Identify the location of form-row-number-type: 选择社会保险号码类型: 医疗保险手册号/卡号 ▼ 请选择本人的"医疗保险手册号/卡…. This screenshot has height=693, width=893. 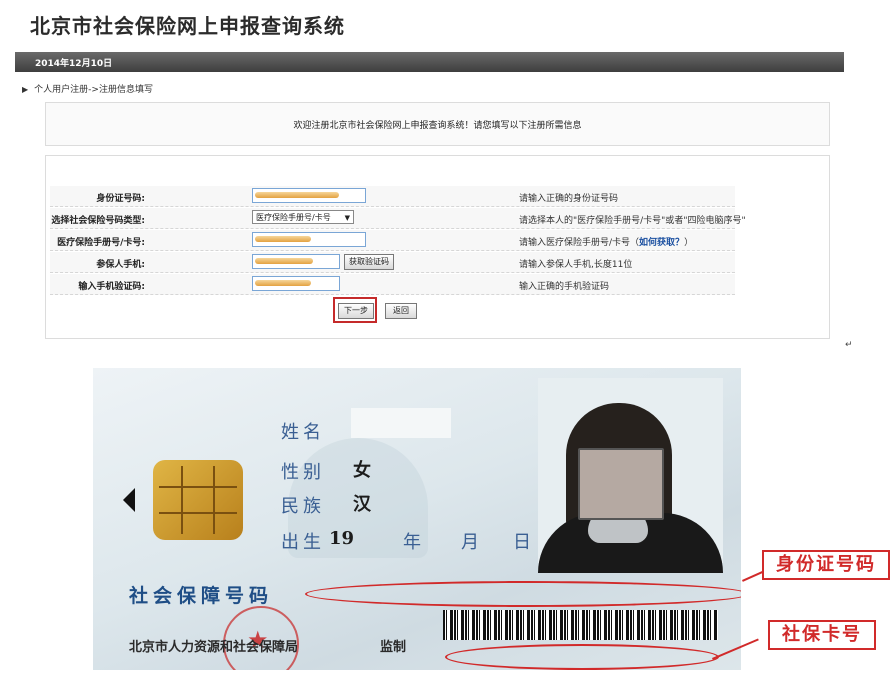
(398, 218).